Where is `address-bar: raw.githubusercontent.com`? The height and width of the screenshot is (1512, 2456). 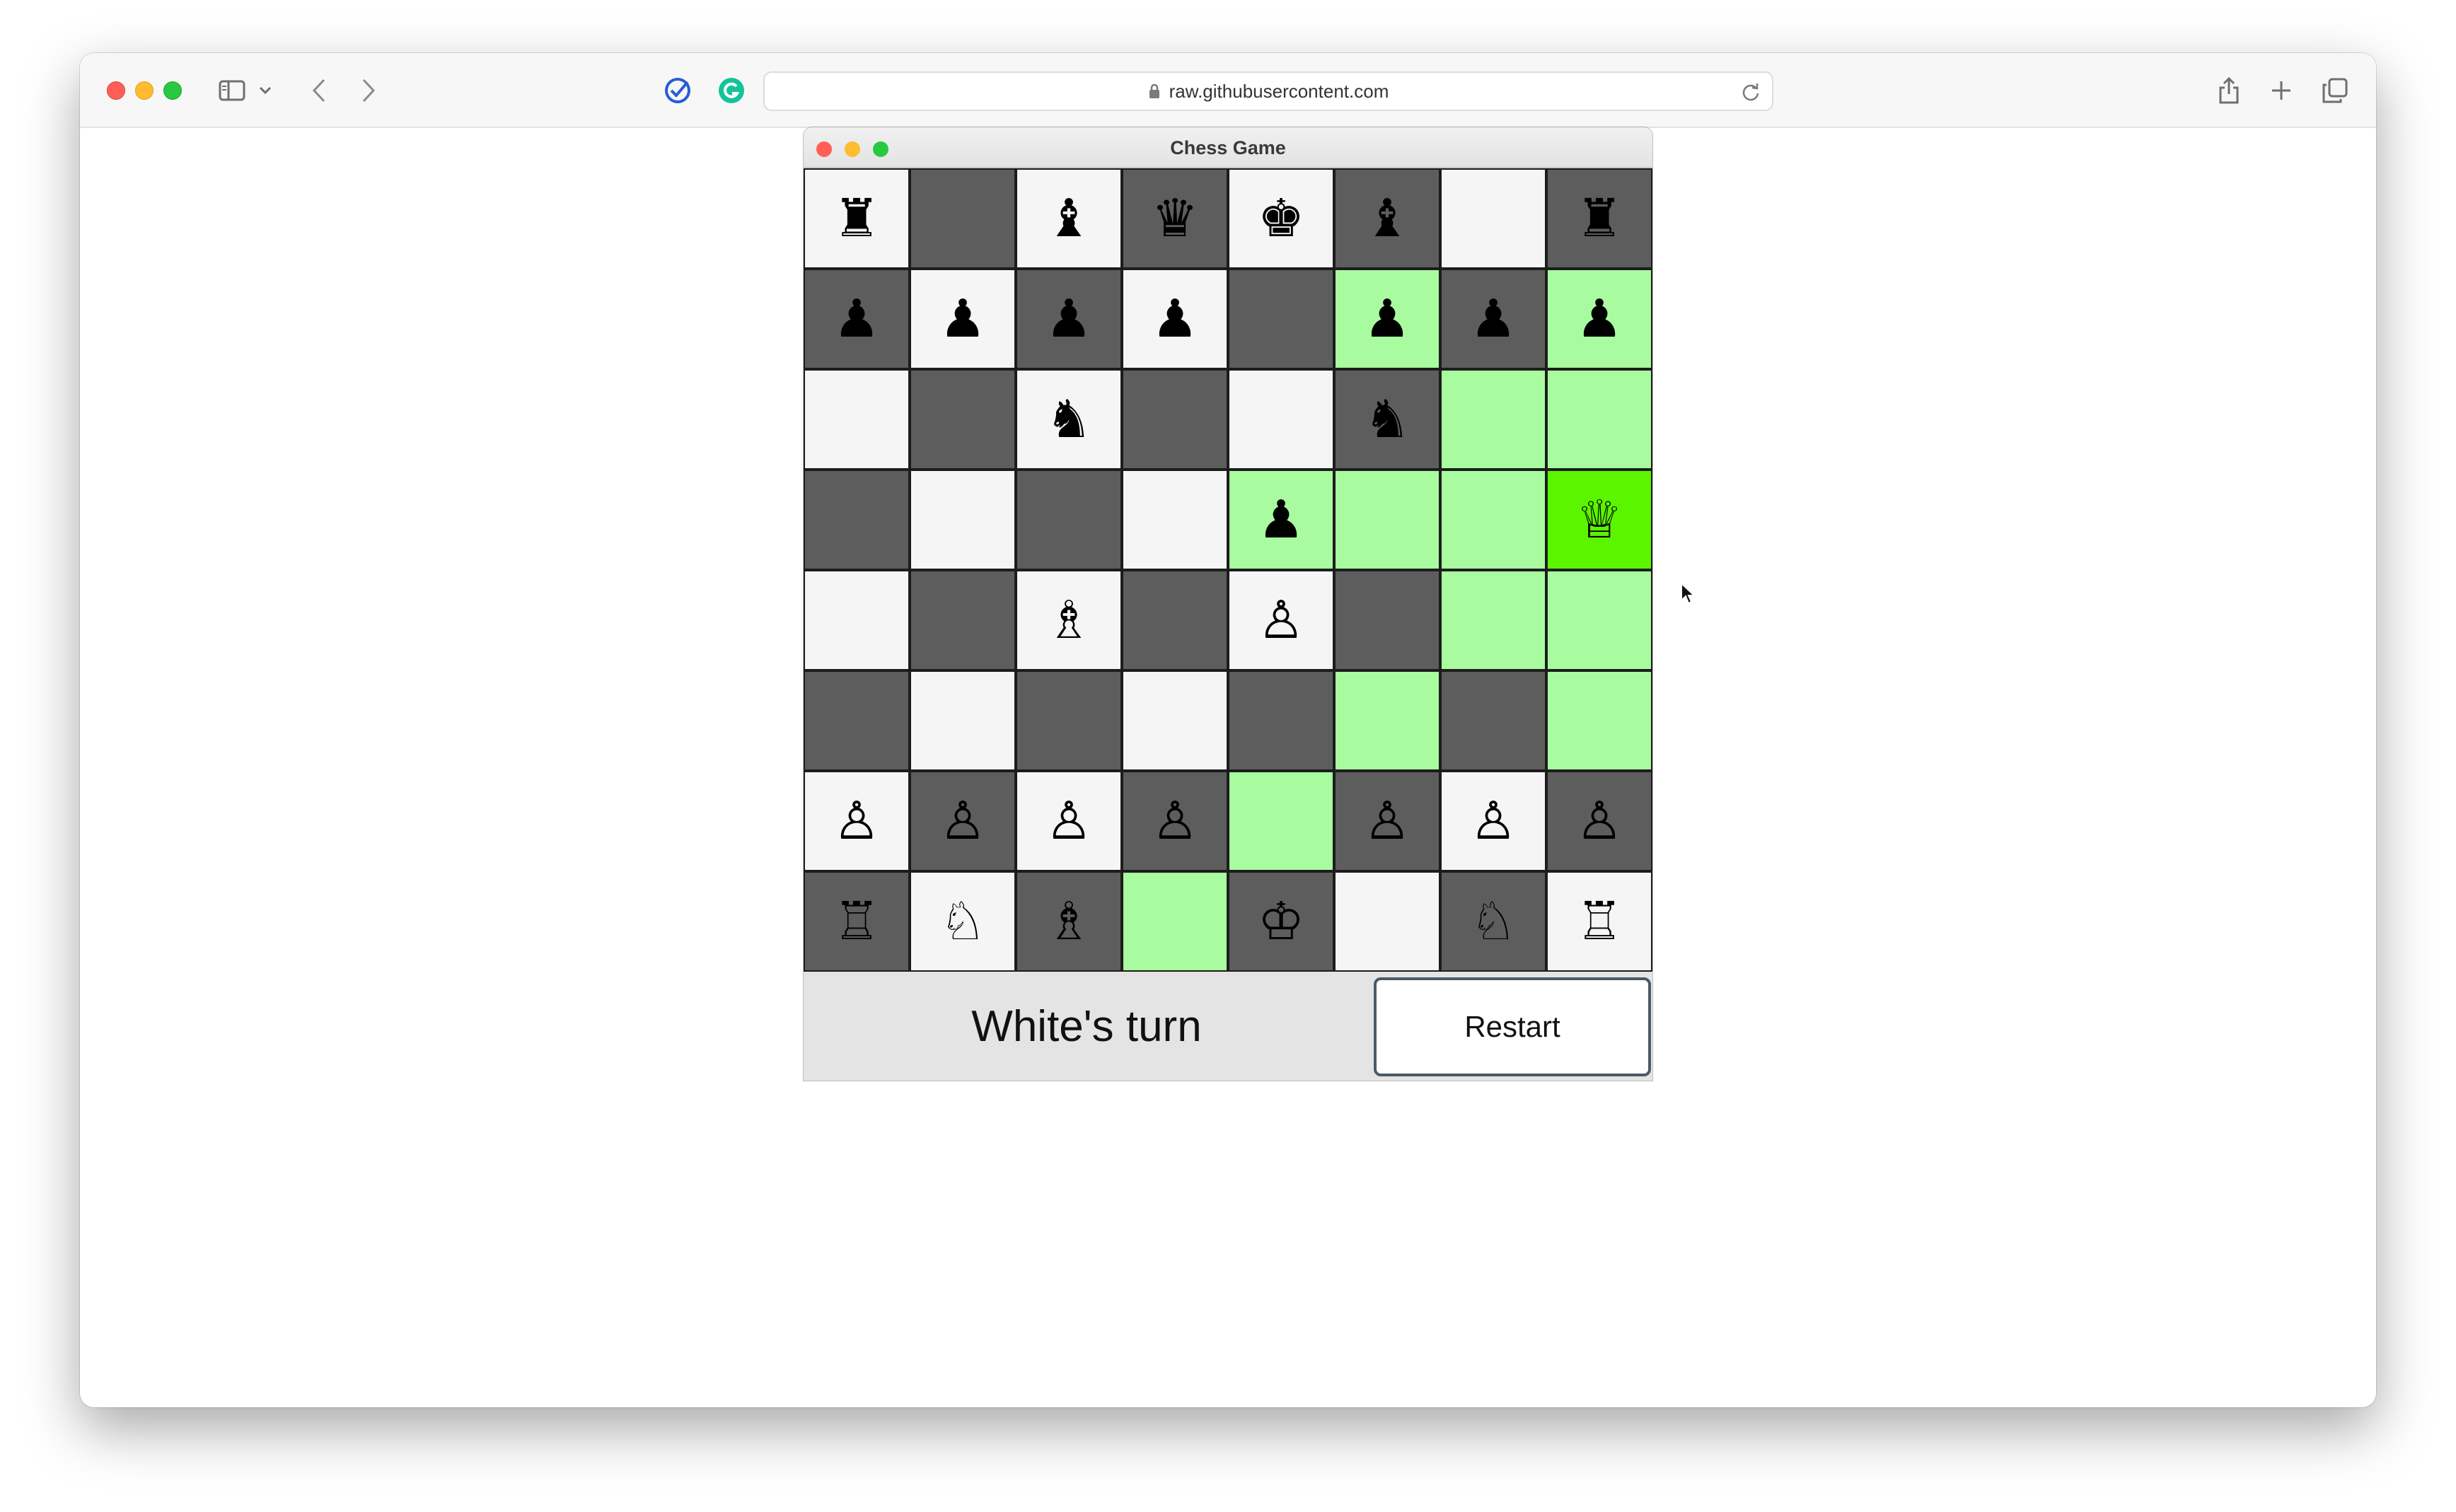 address-bar: raw.githubusercontent.com is located at coordinates (1268, 91).